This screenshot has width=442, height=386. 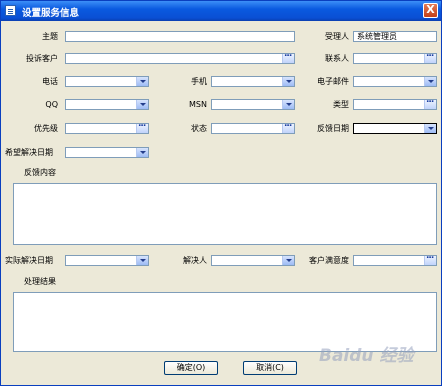 I want to click on complaint-customer-field, so click(x=180, y=56).